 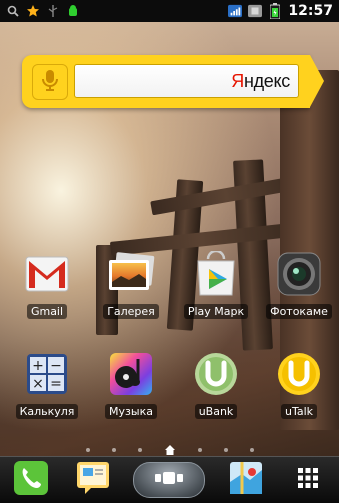 I want to click on play-market-icon, so click(x=216, y=274).